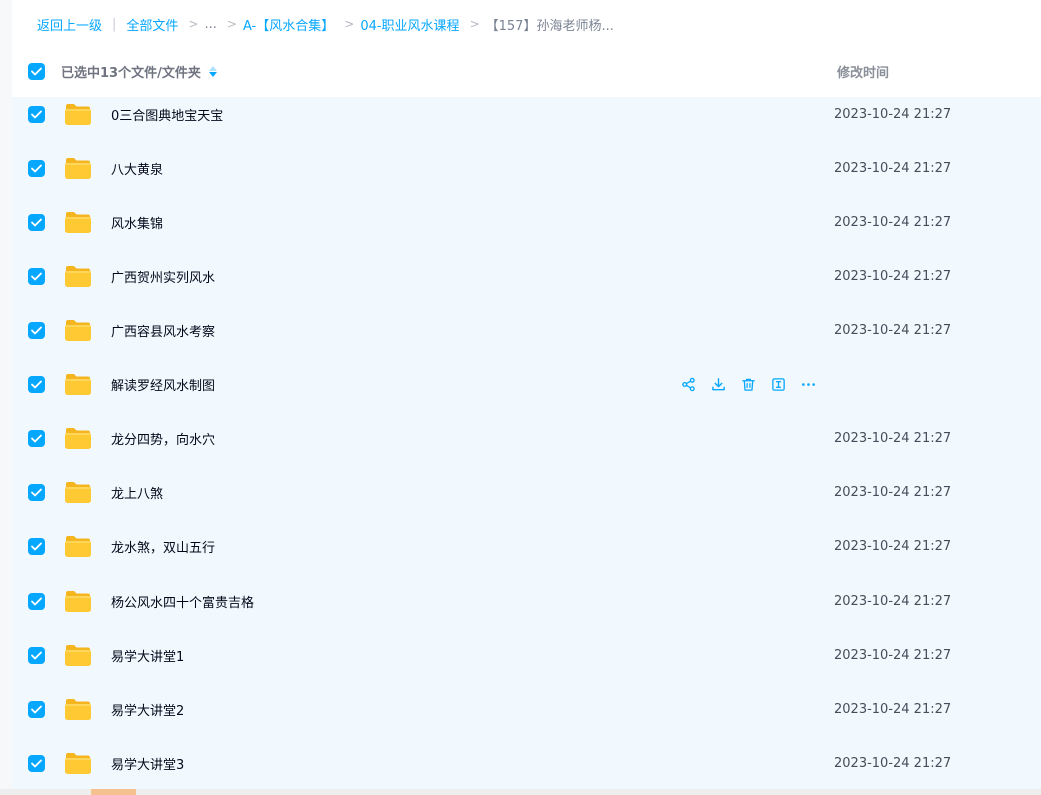  Describe the element at coordinates (526, 546) in the screenshot. I see `file-row: 龙水煞，双山五行 2023-10-24 21:27` at that location.